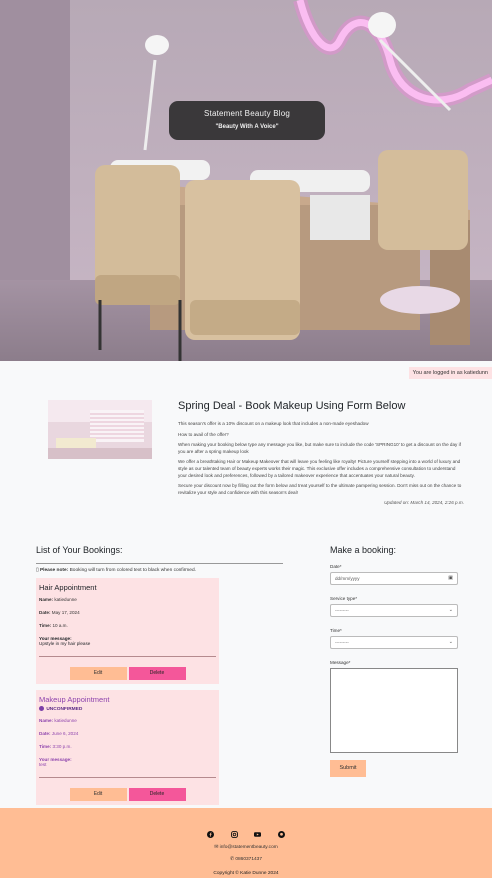  What do you see at coordinates (249, 859) in the screenshot?
I see `phone-number: 0860371437` at bounding box center [249, 859].